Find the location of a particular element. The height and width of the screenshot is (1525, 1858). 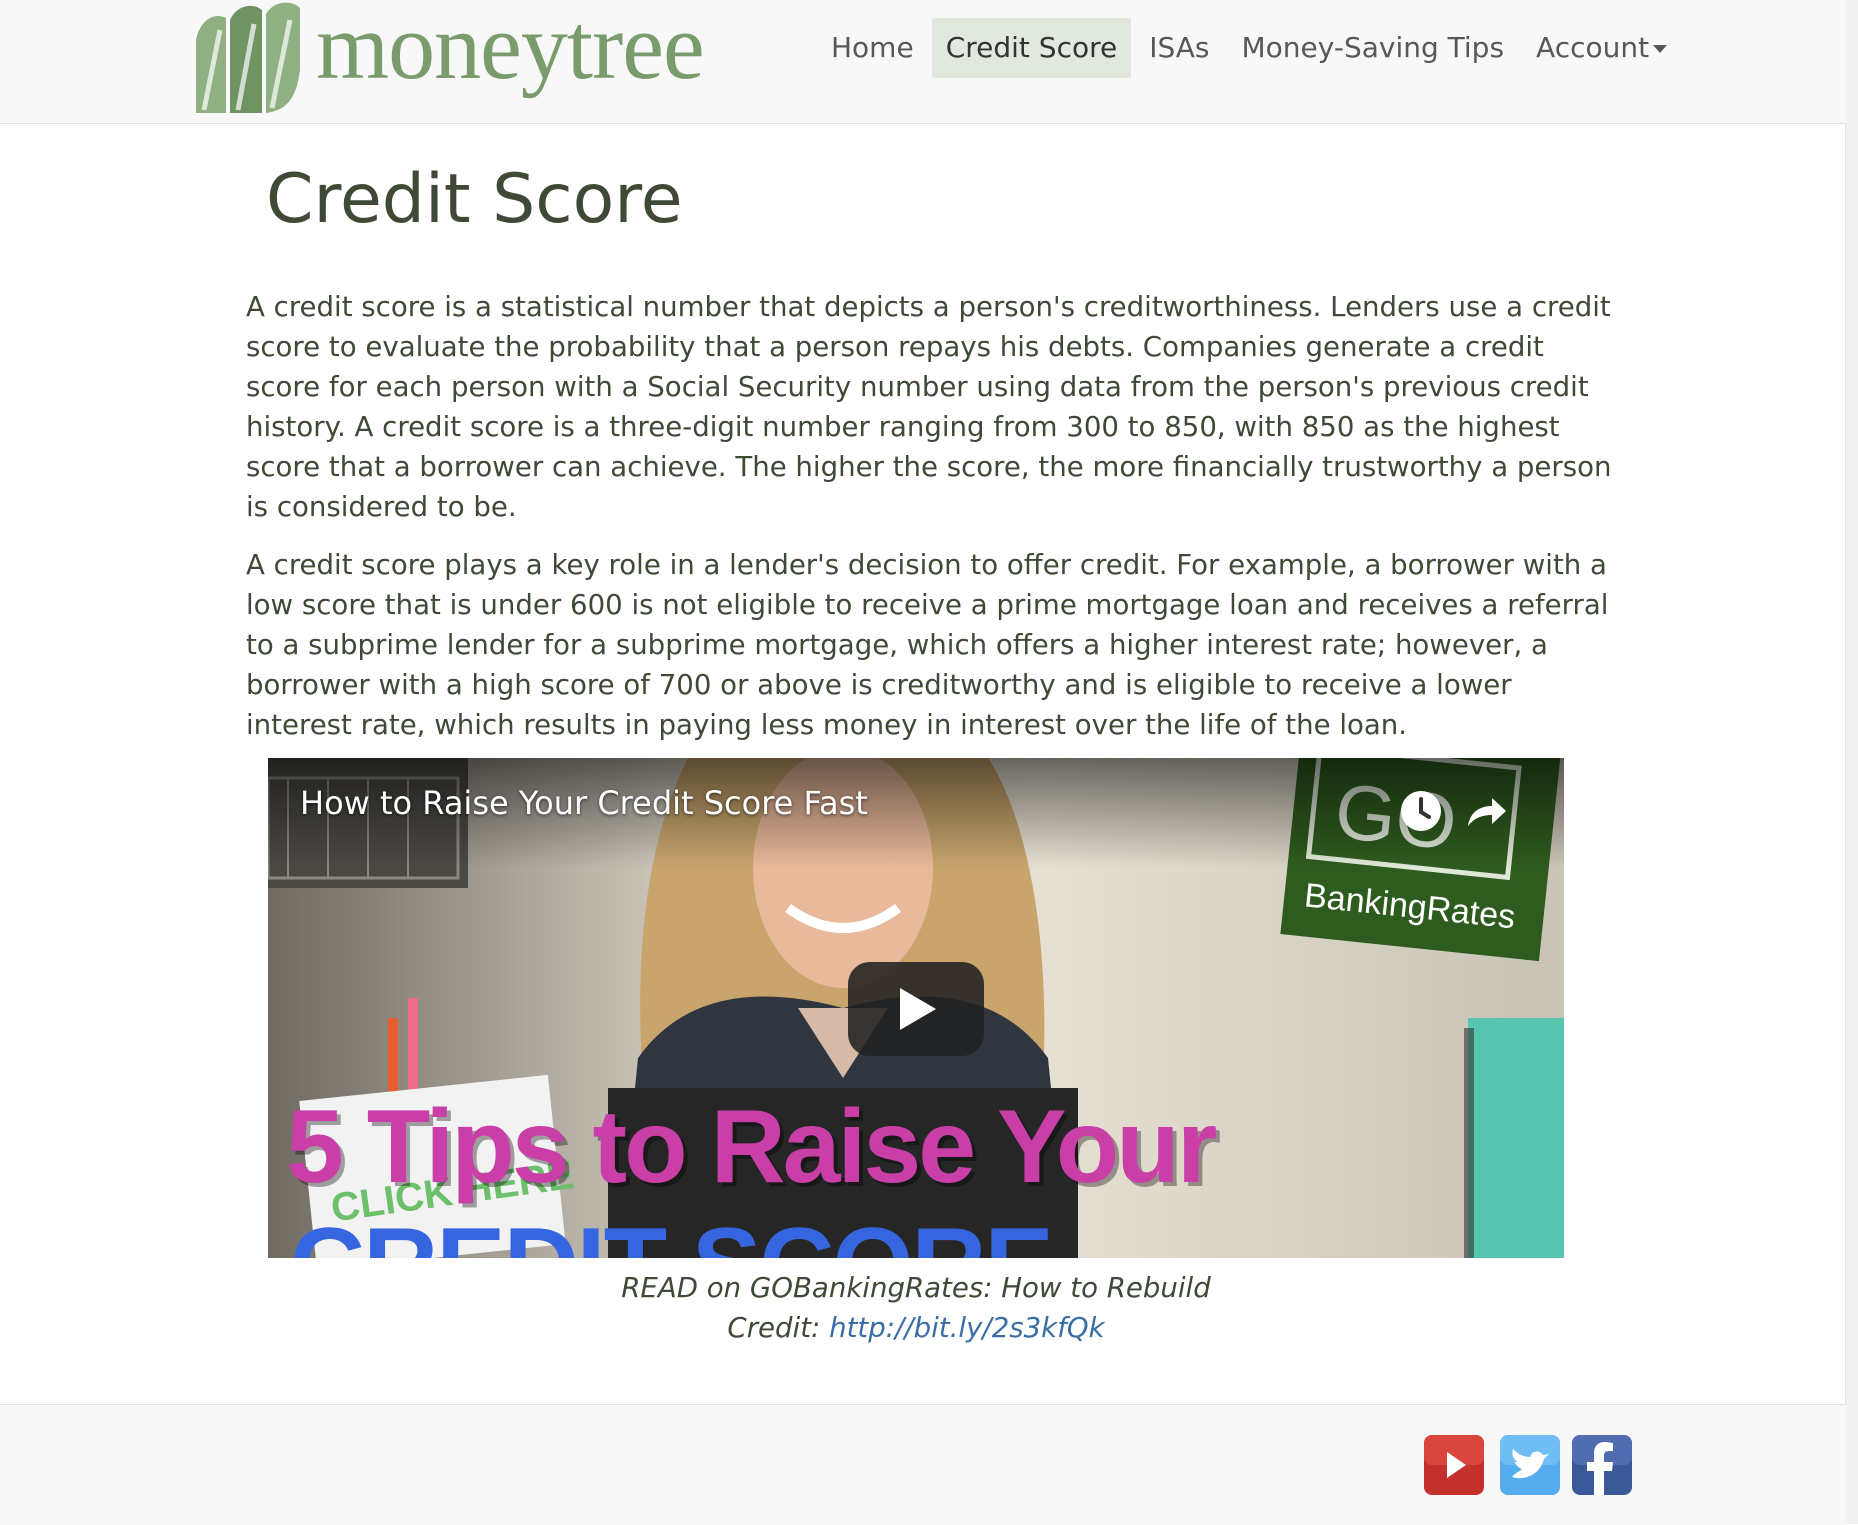

nav-item-credit-score: Credit Score is located at coordinates (1031, 48).